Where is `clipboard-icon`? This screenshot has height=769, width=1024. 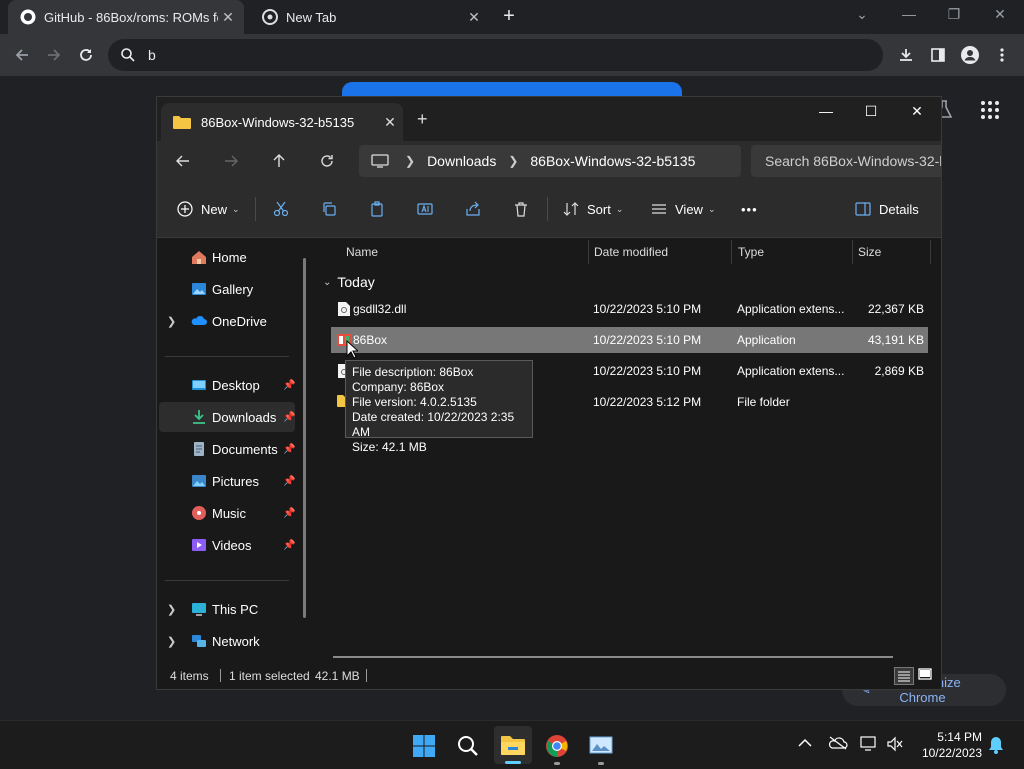
clipboard-icon is located at coordinates (377, 209).